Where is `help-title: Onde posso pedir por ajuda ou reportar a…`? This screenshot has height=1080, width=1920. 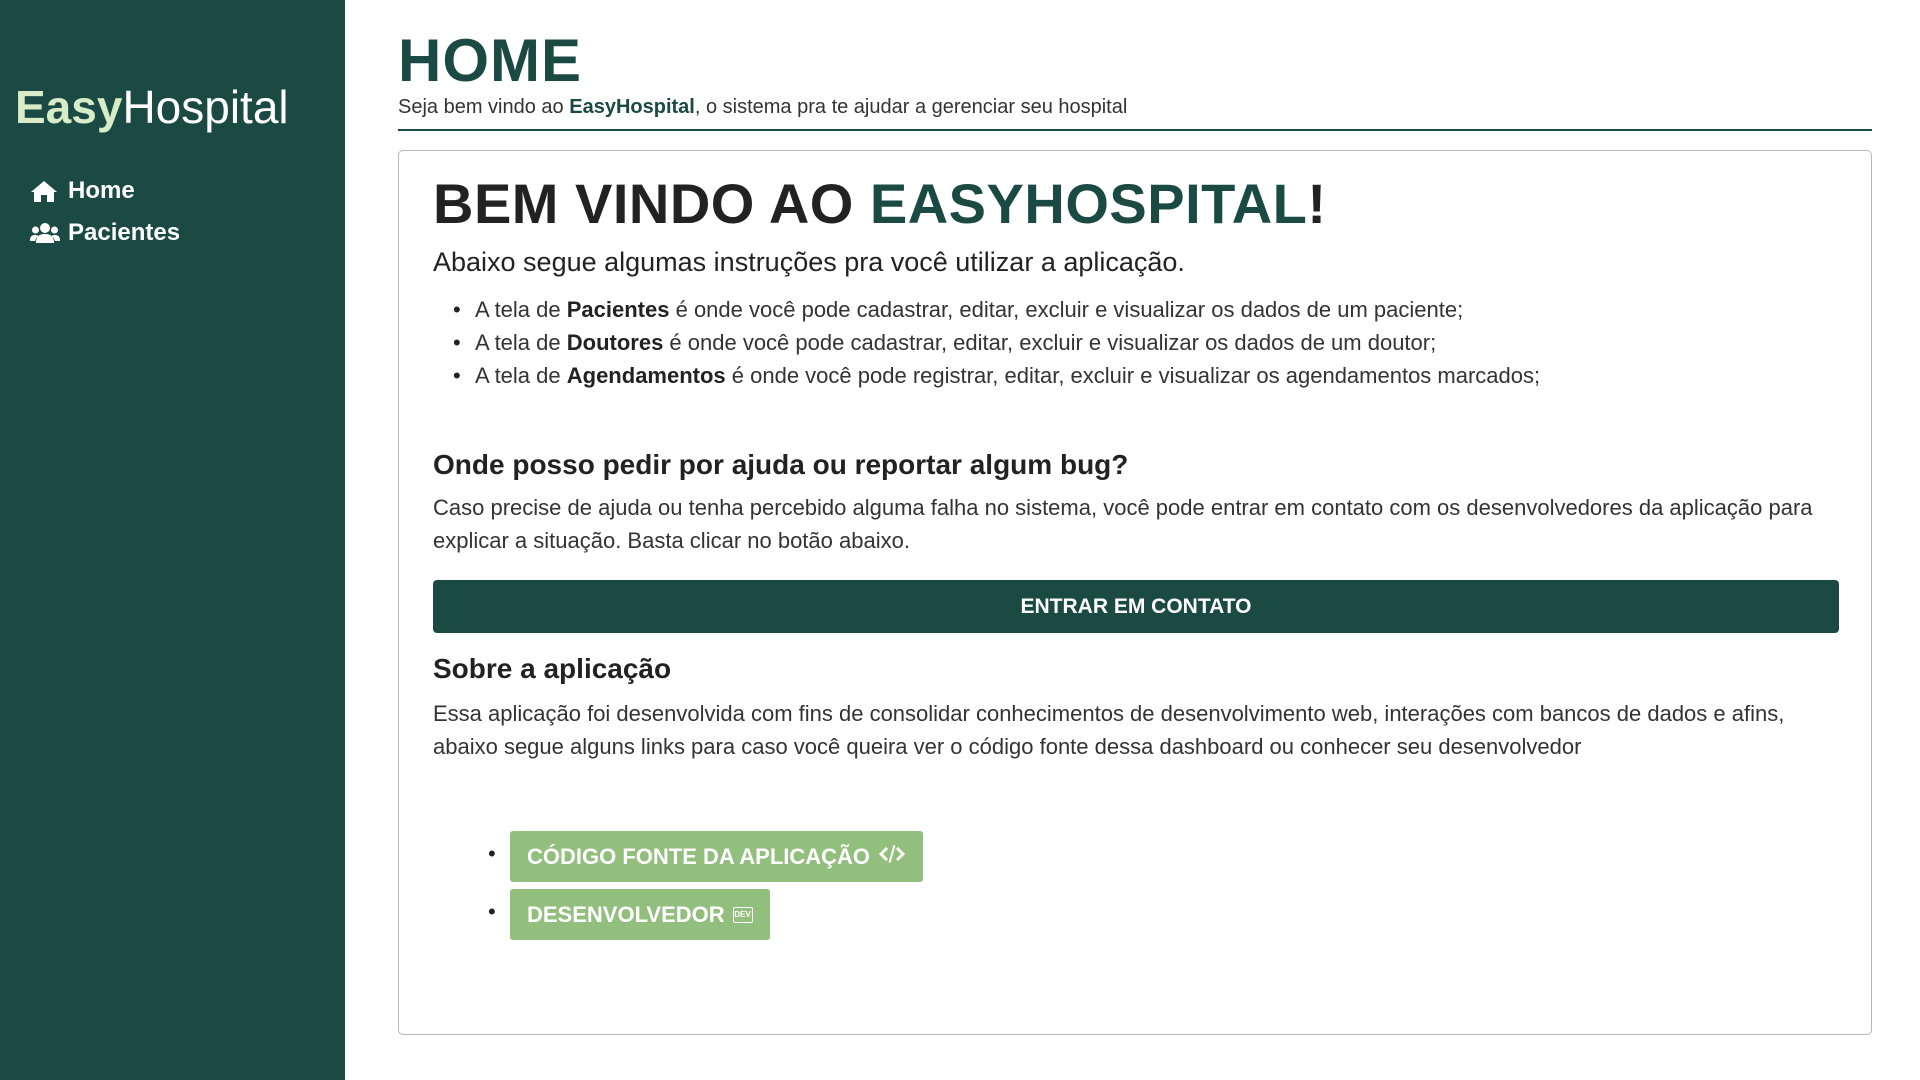 help-title: Onde posso pedir por ajuda ou reportar a… is located at coordinates (781, 464).